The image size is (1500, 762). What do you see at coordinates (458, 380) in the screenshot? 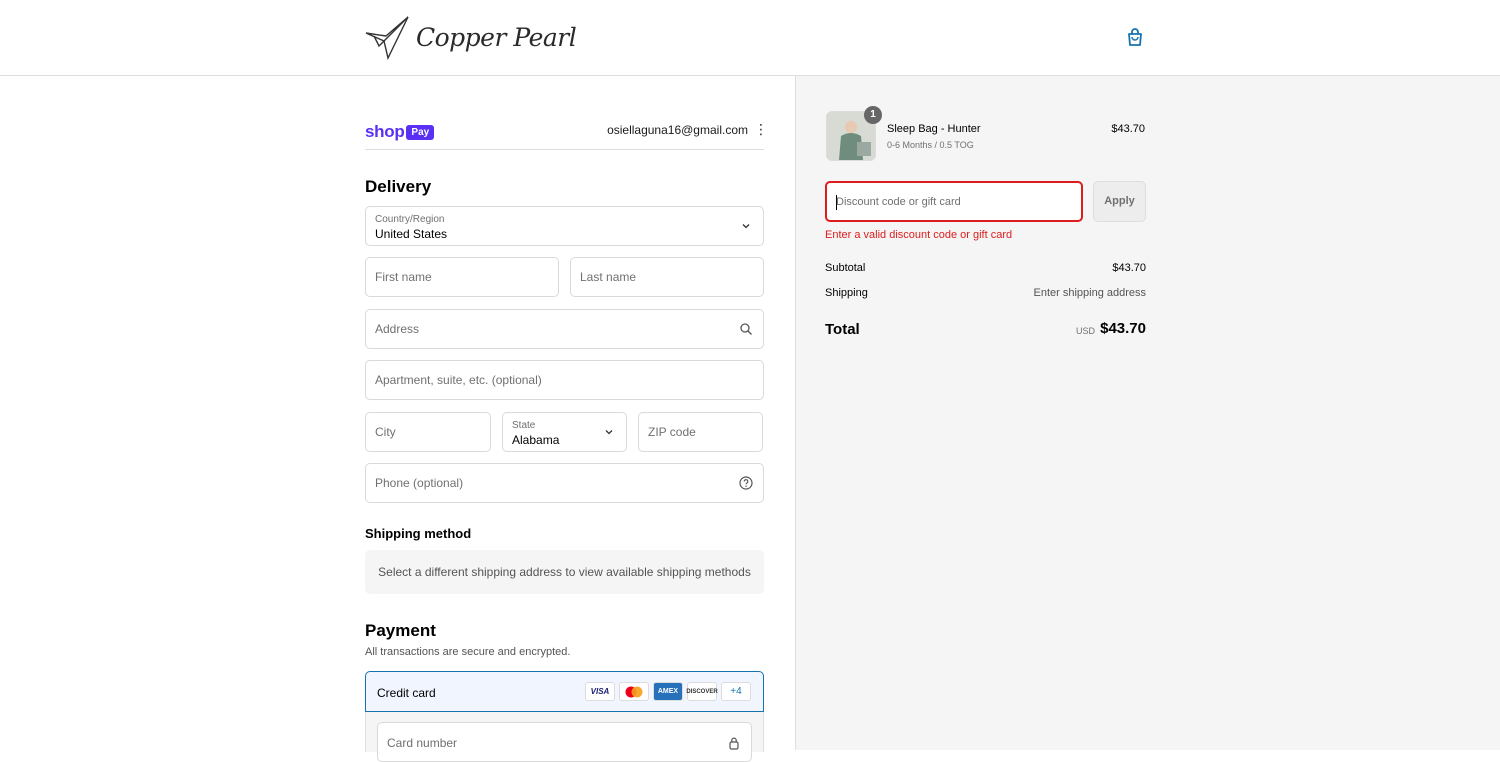
I see `apartment-placeholder: Apartment, suite, etc. (optional)` at bounding box center [458, 380].